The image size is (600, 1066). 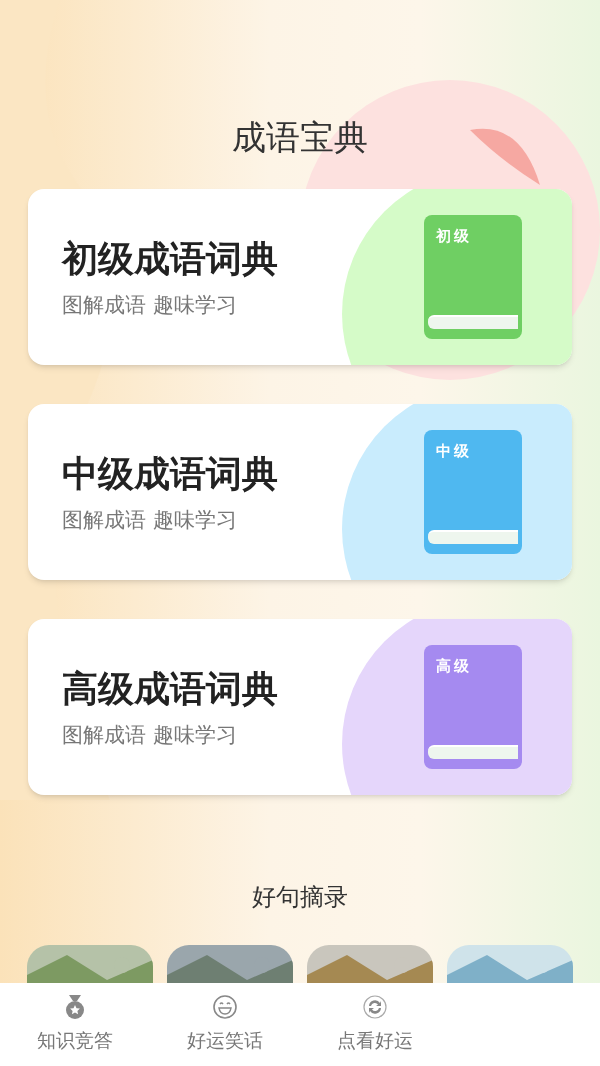 I want to click on book-label: 中级, so click(x=454, y=451).